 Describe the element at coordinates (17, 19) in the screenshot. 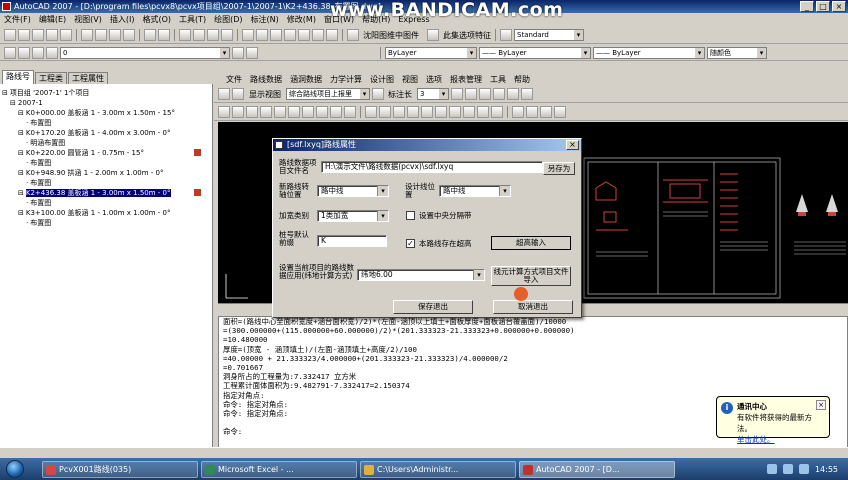

I see `menu-item: 文件(F)` at that location.